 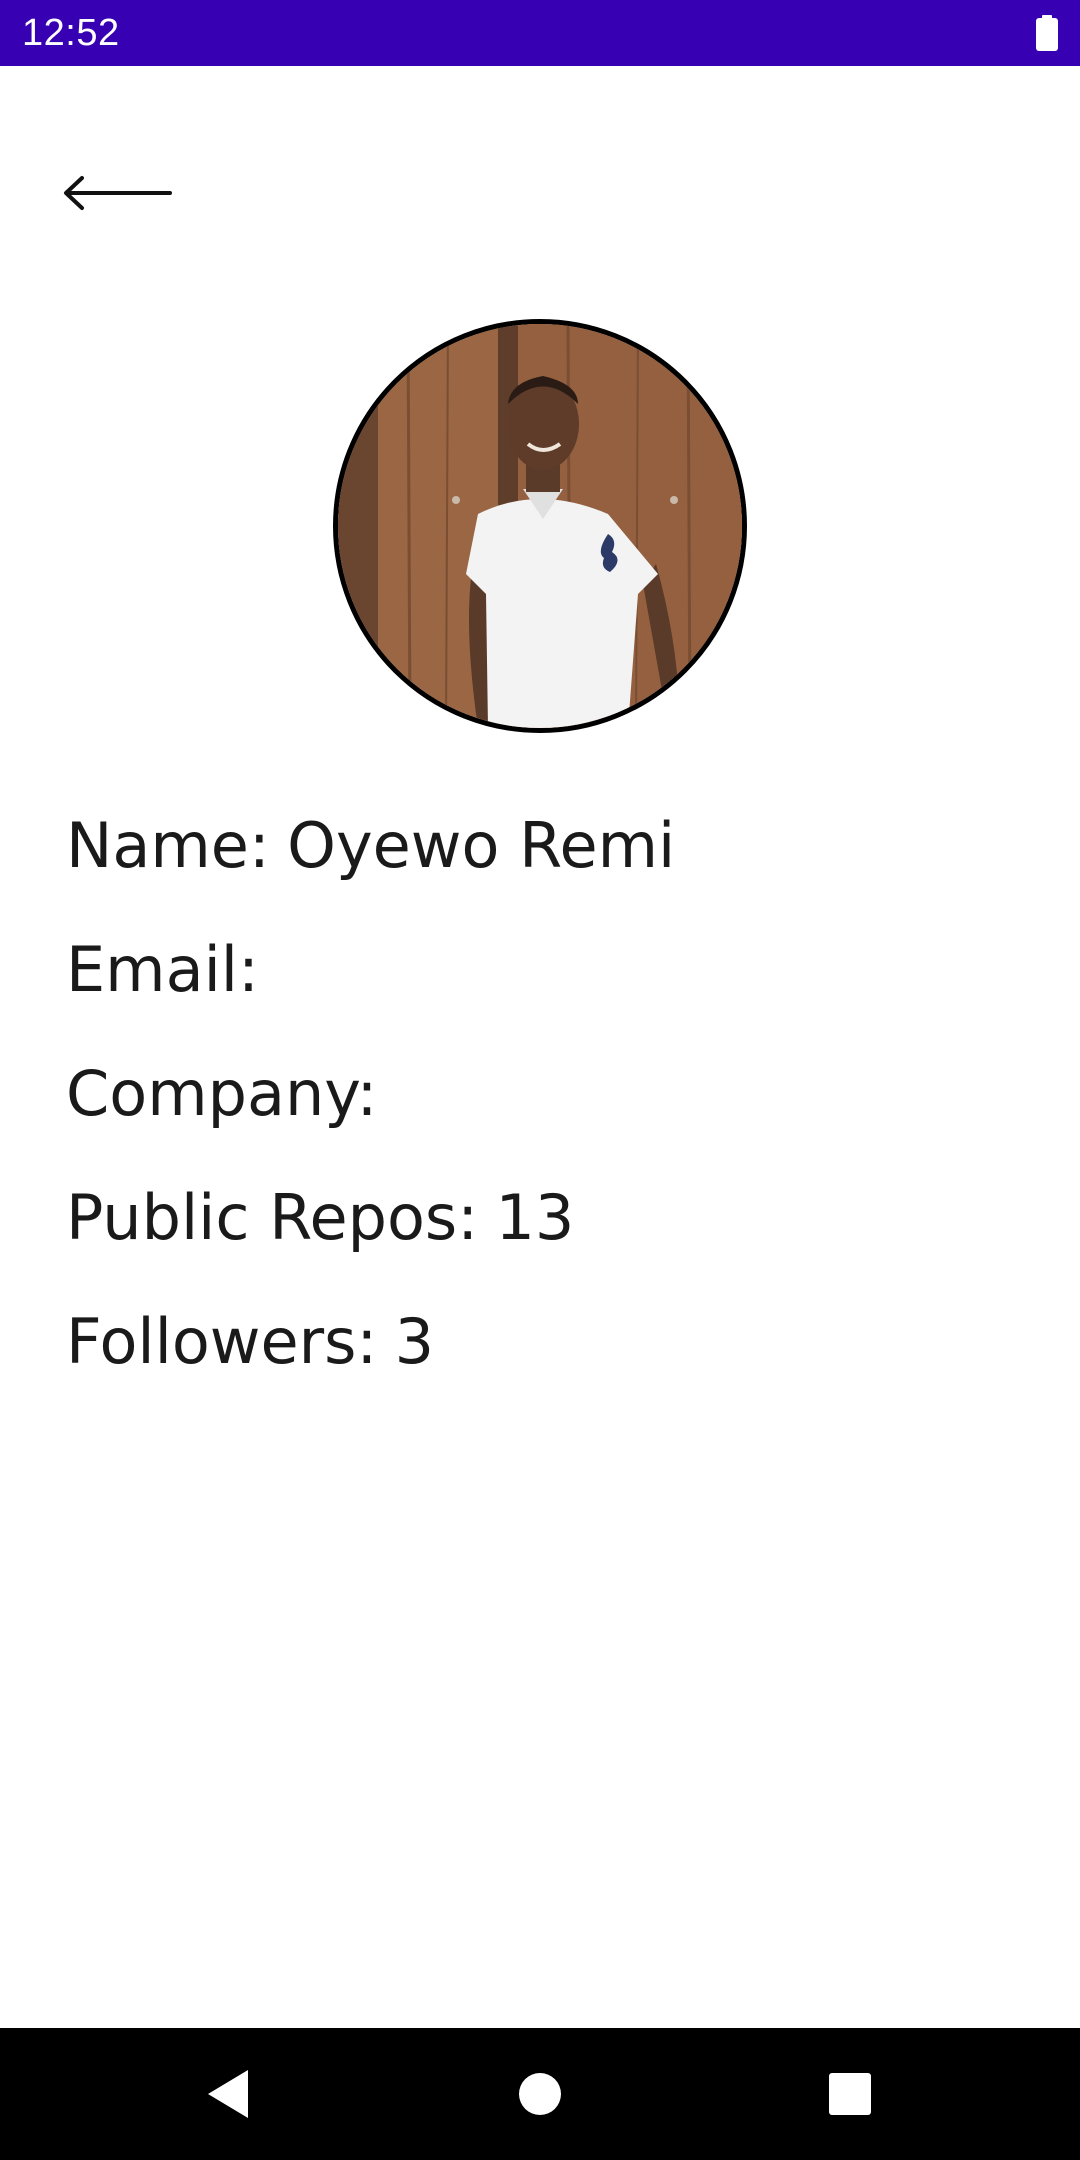 I want to click on arrow-left-icon, so click(x=118, y=193).